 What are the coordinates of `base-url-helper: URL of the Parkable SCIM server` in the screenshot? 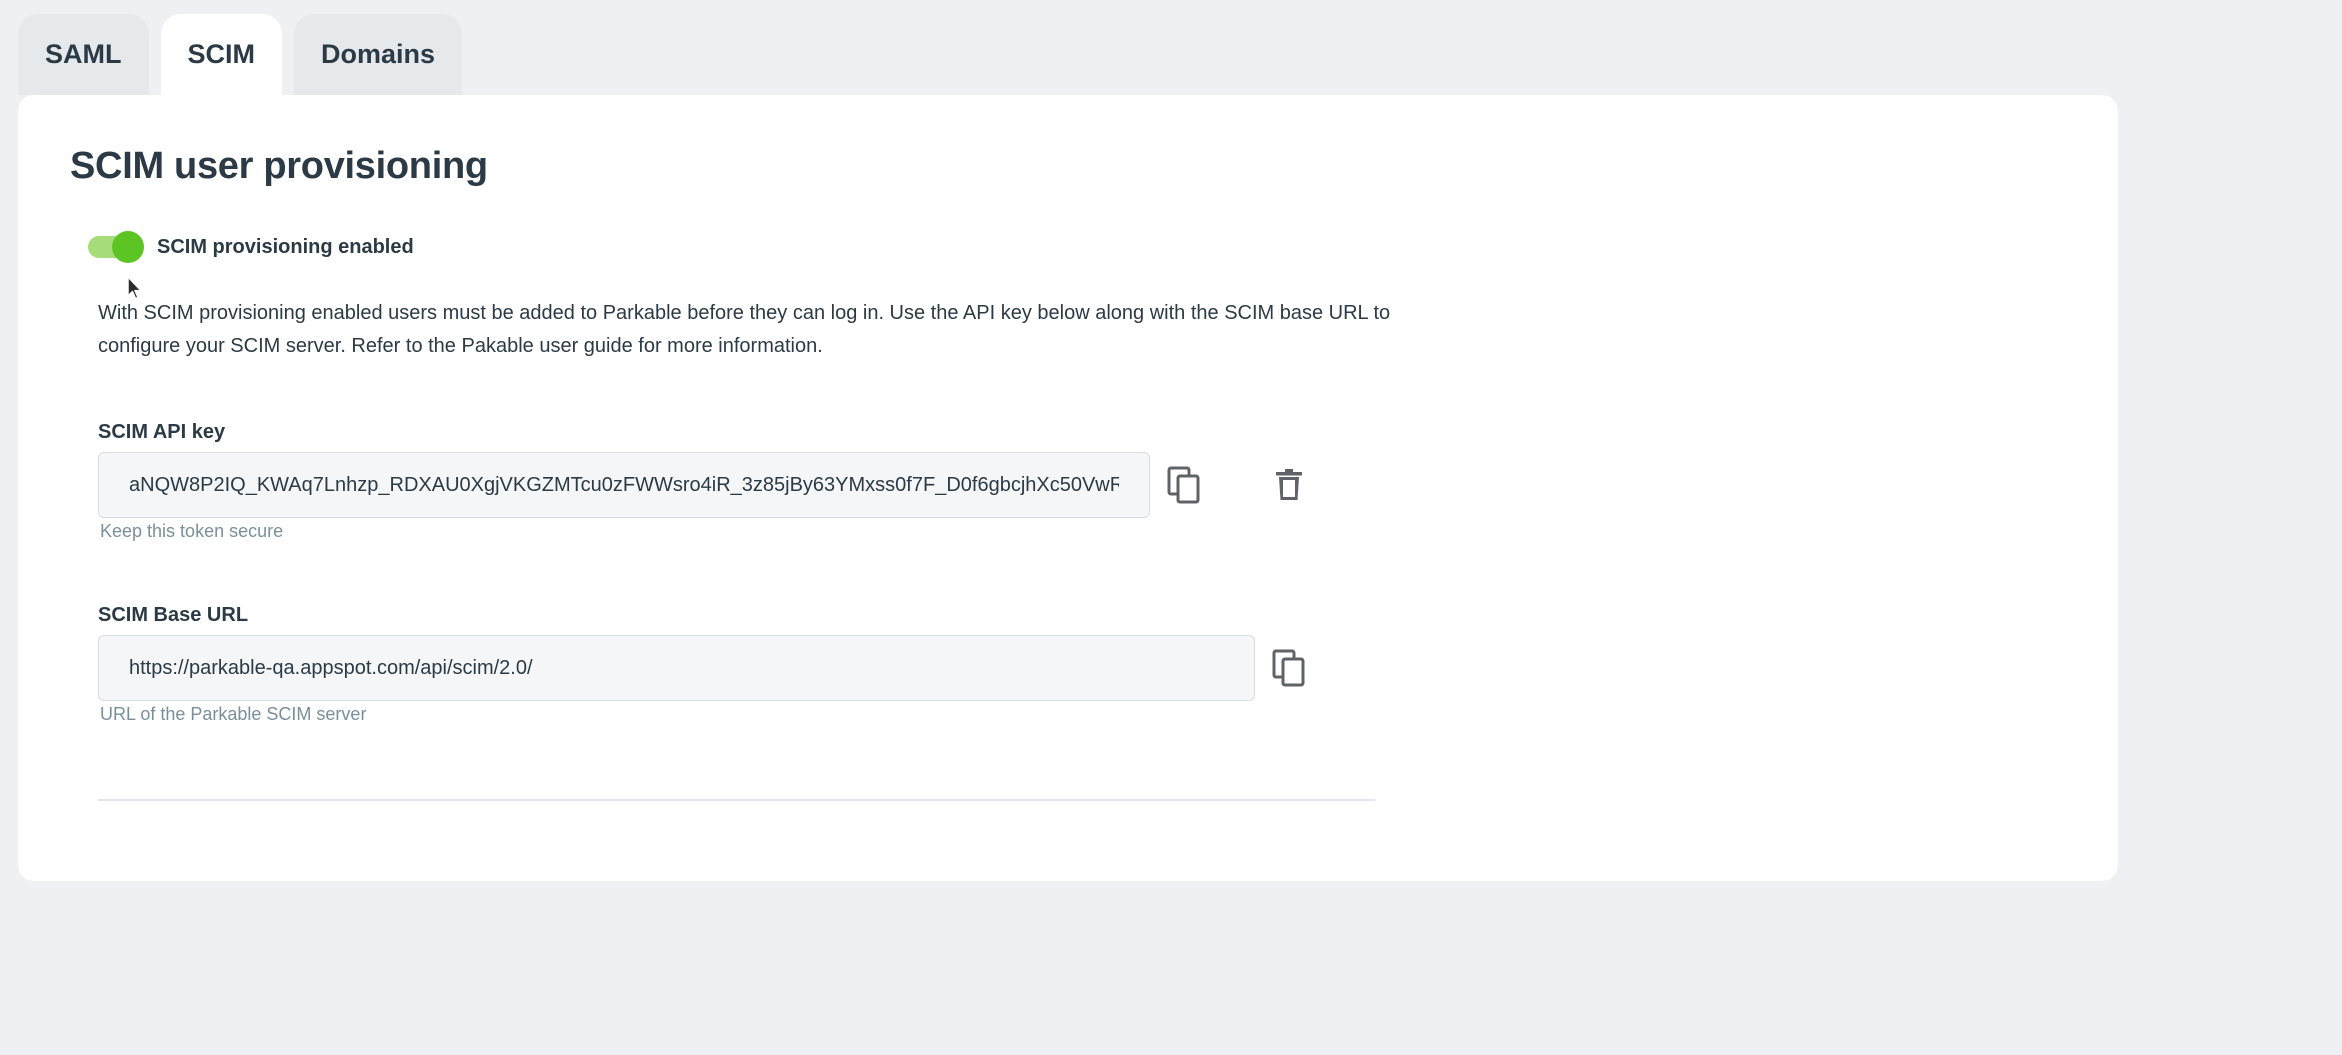 It's located at (233, 714).